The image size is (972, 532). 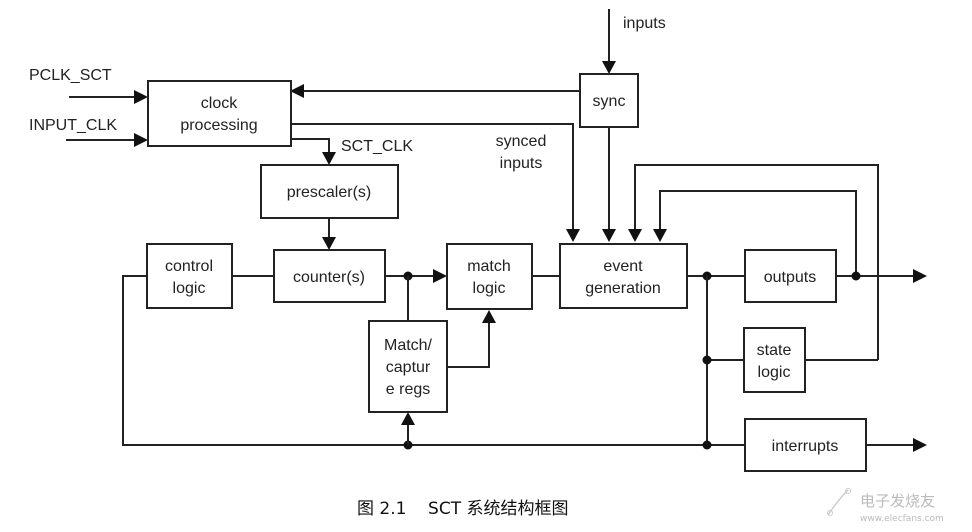 I want to click on interrupts-out-arrow-icon, so click(x=920, y=445).